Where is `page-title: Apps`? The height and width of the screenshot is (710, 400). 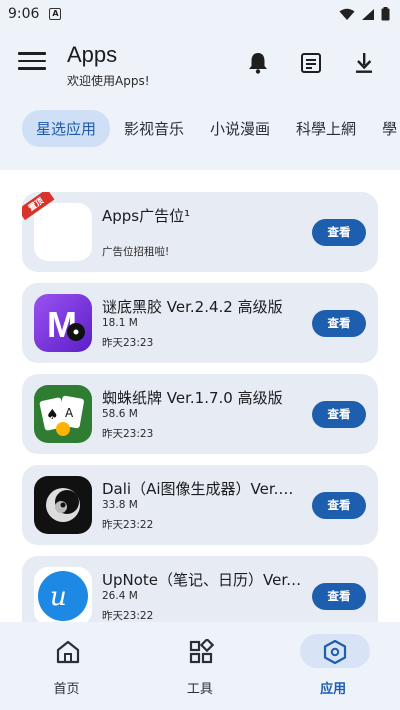 page-title: Apps is located at coordinates (92, 54).